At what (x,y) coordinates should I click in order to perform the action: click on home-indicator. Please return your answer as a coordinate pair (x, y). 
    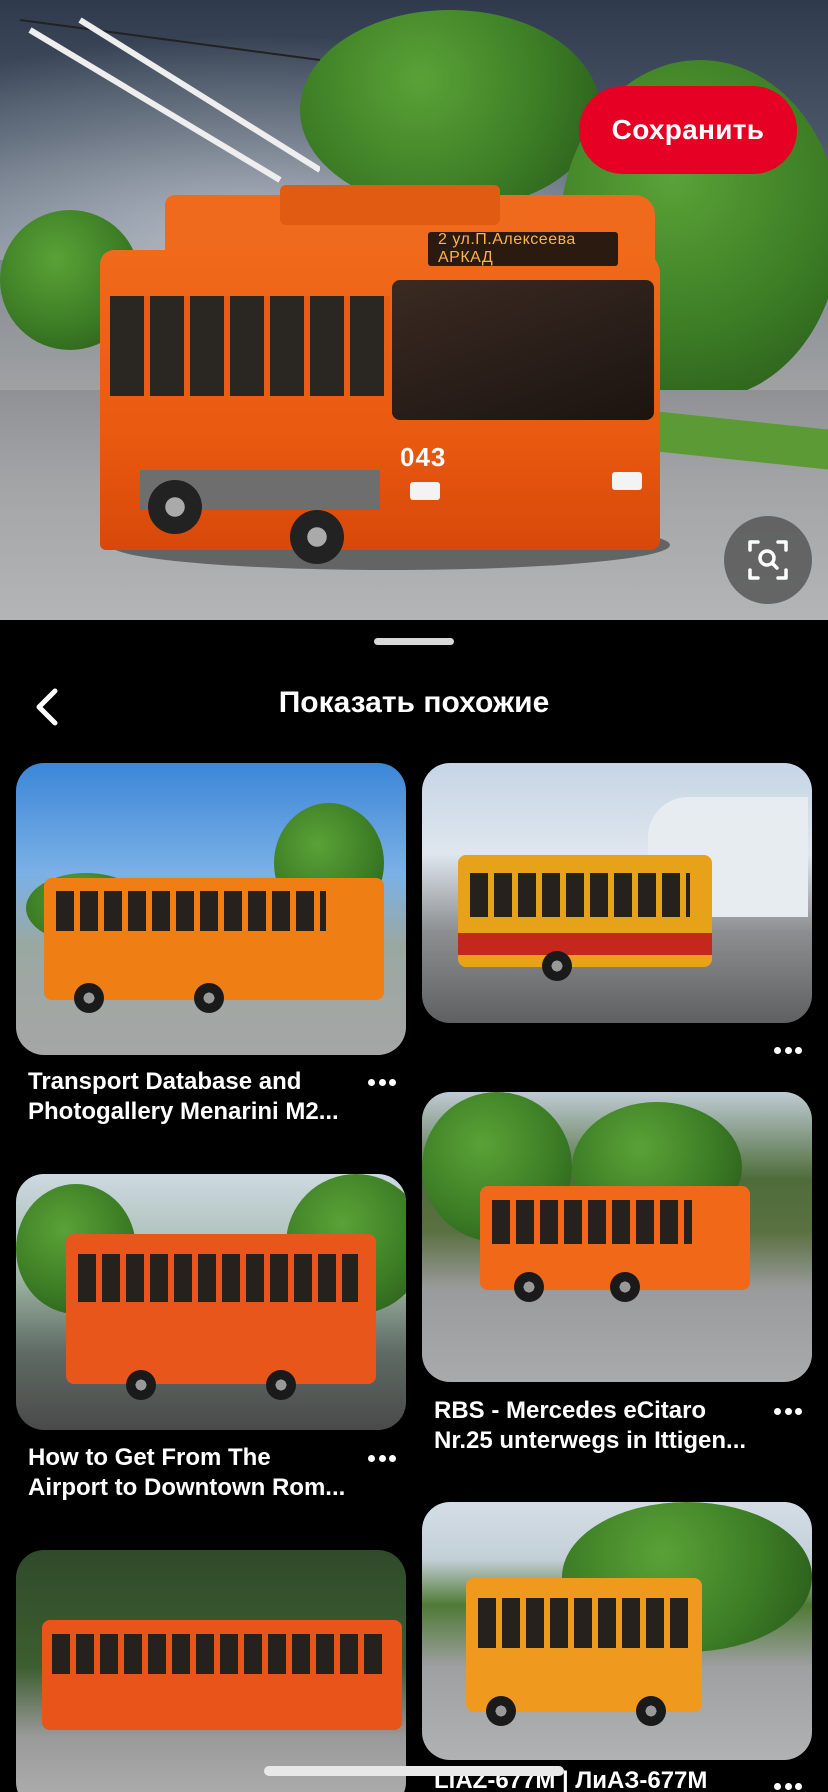
    Looking at the image, I should click on (414, 1771).